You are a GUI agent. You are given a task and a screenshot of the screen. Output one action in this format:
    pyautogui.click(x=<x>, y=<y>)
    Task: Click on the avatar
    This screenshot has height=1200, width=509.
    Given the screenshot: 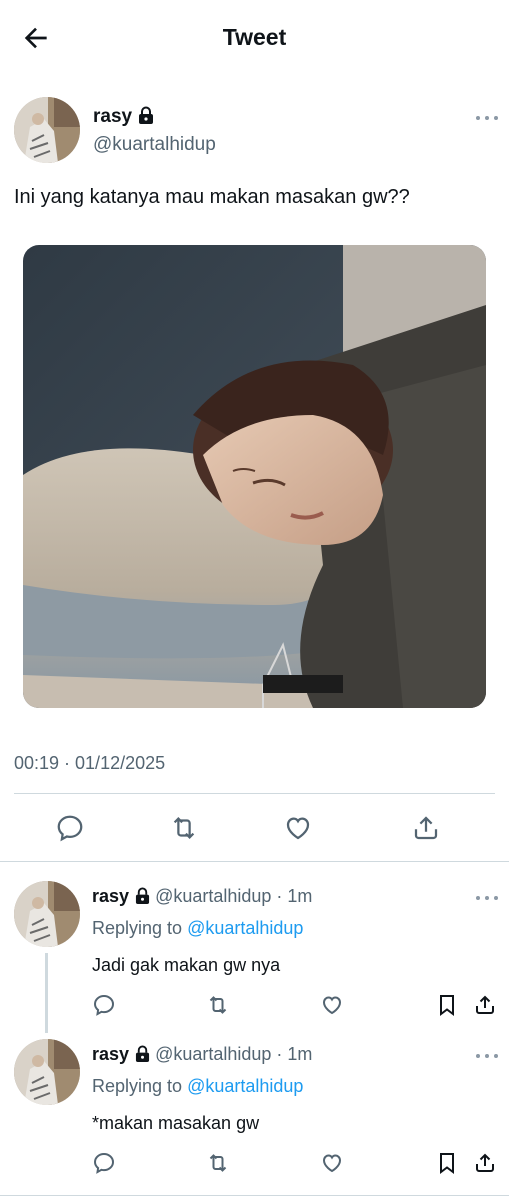 What is the action you would take?
    pyautogui.click(x=47, y=130)
    